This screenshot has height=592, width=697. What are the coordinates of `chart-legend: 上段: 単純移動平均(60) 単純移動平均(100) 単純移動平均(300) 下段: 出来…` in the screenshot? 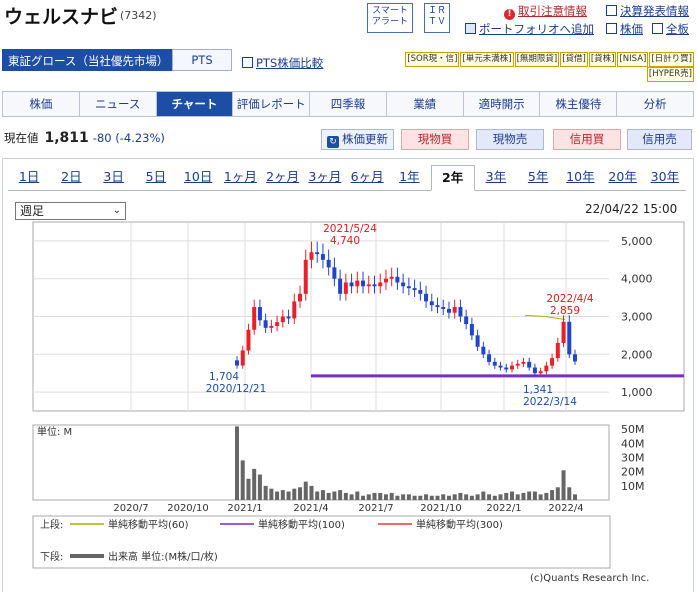 It's located at (321, 542).